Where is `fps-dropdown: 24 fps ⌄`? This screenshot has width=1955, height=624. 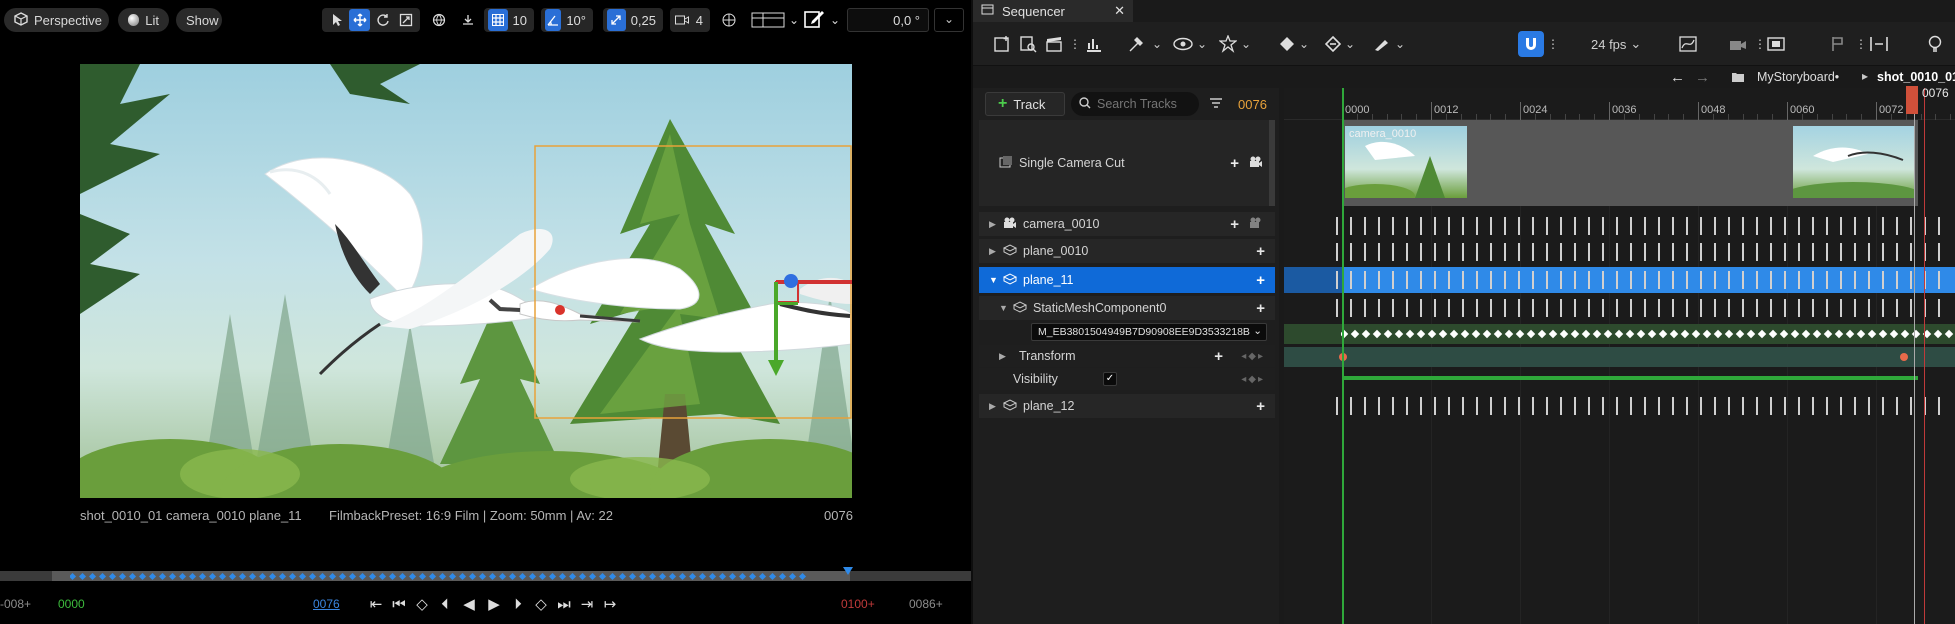 fps-dropdown: 24 fps ⌄ is located at coordinates (1616, 44).